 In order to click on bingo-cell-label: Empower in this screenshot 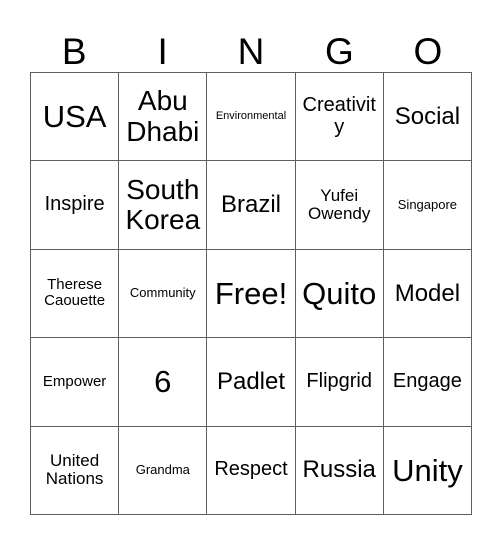, I will do `click(74, 381)`.